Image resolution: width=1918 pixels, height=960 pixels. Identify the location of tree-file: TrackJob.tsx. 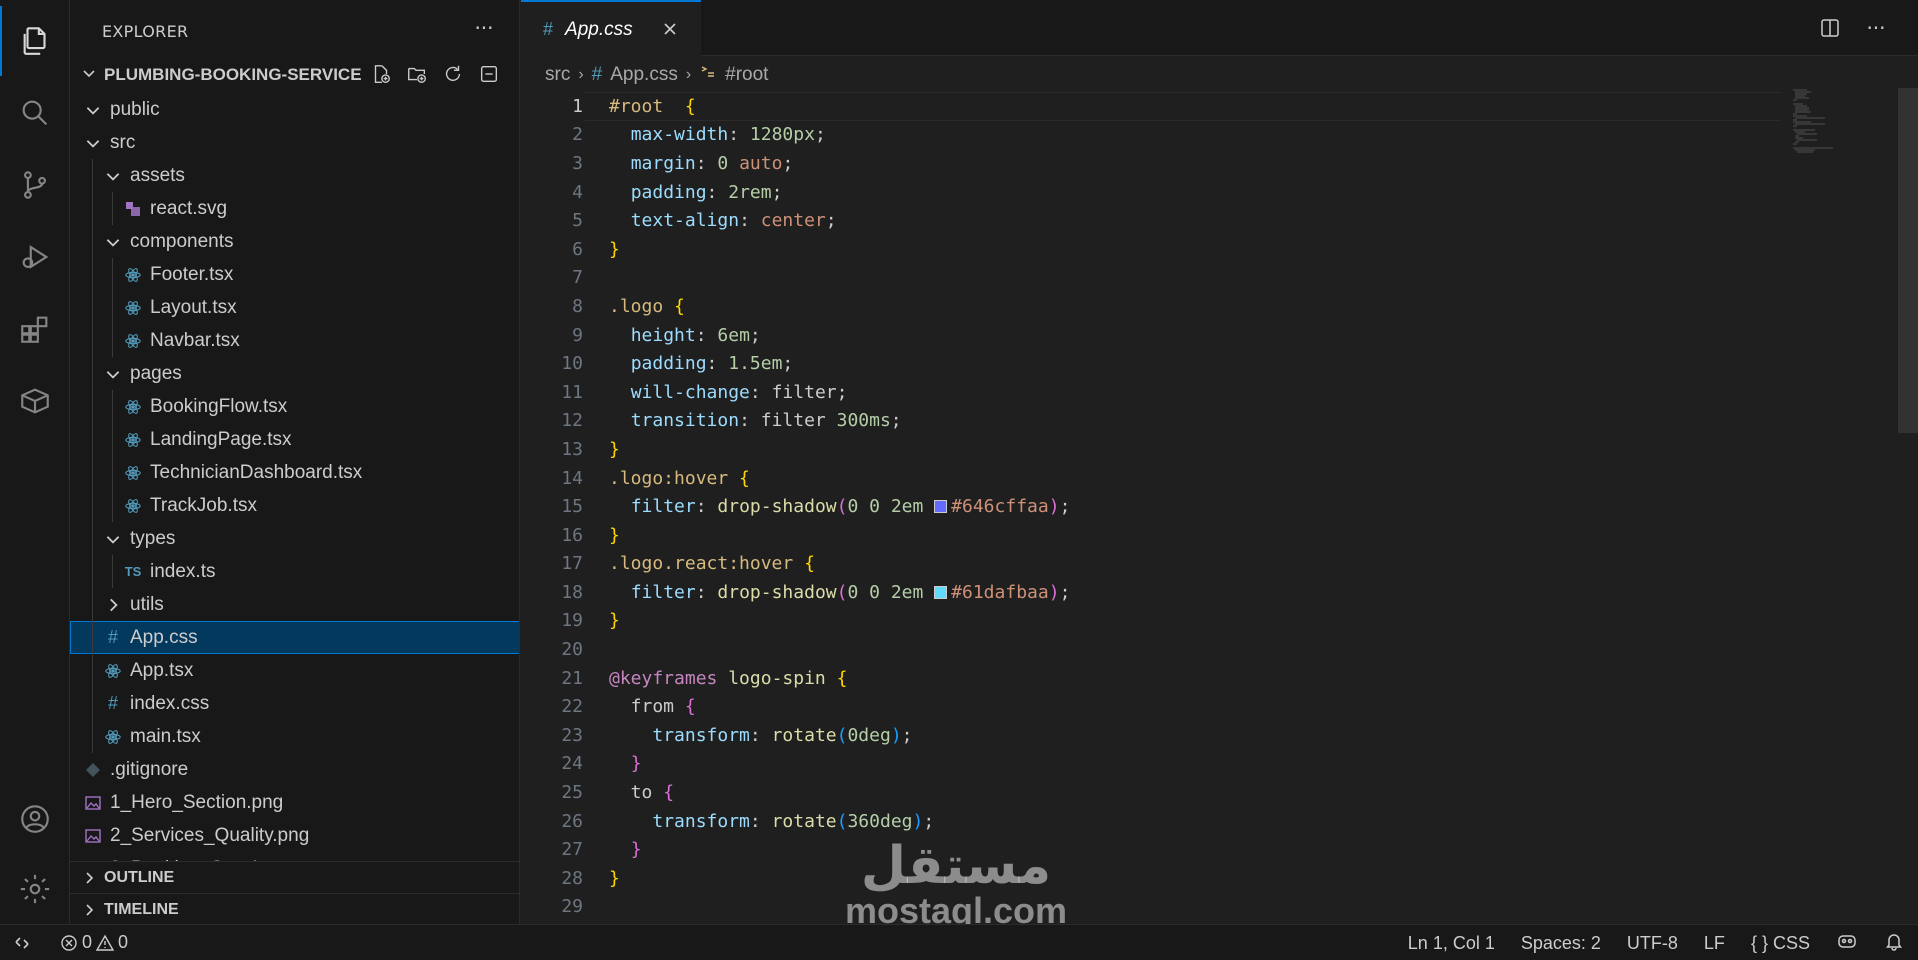
(294, 505).